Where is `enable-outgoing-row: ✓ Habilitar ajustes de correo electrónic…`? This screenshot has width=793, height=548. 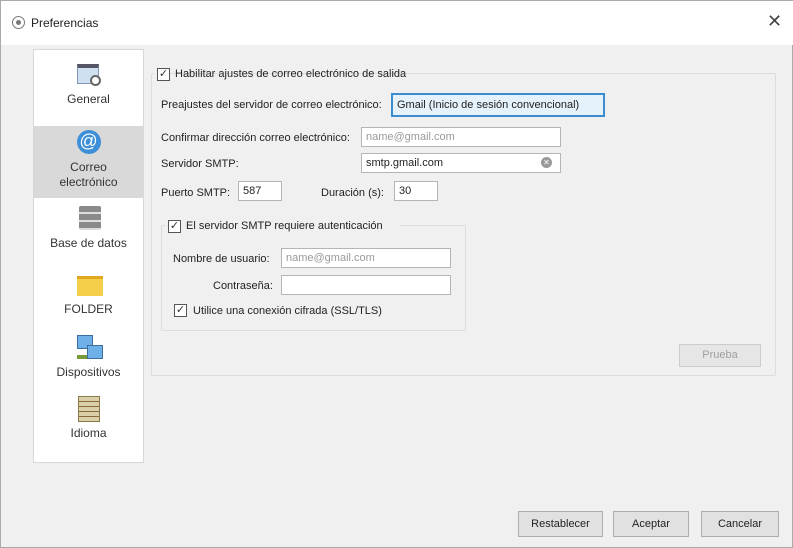
enable-outgoing-row: ✓ Habilitar ajustes de correo electrónic… is located at coordinates (280, 74).